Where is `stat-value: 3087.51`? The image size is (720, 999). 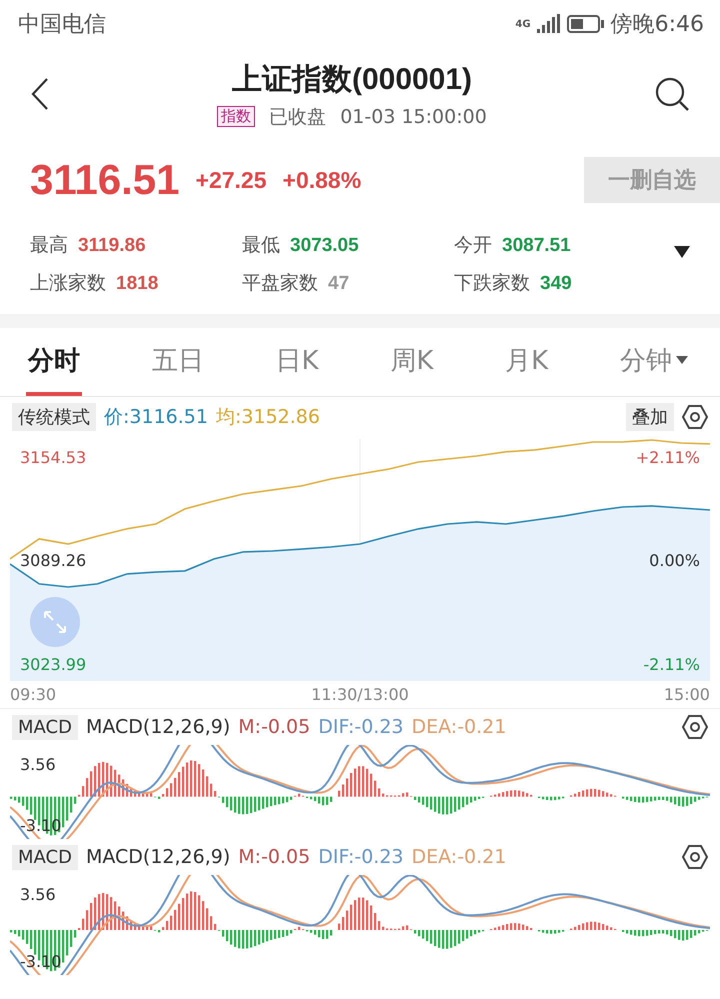 stat-value: 3087.51 is located at coordinates (536, 246).